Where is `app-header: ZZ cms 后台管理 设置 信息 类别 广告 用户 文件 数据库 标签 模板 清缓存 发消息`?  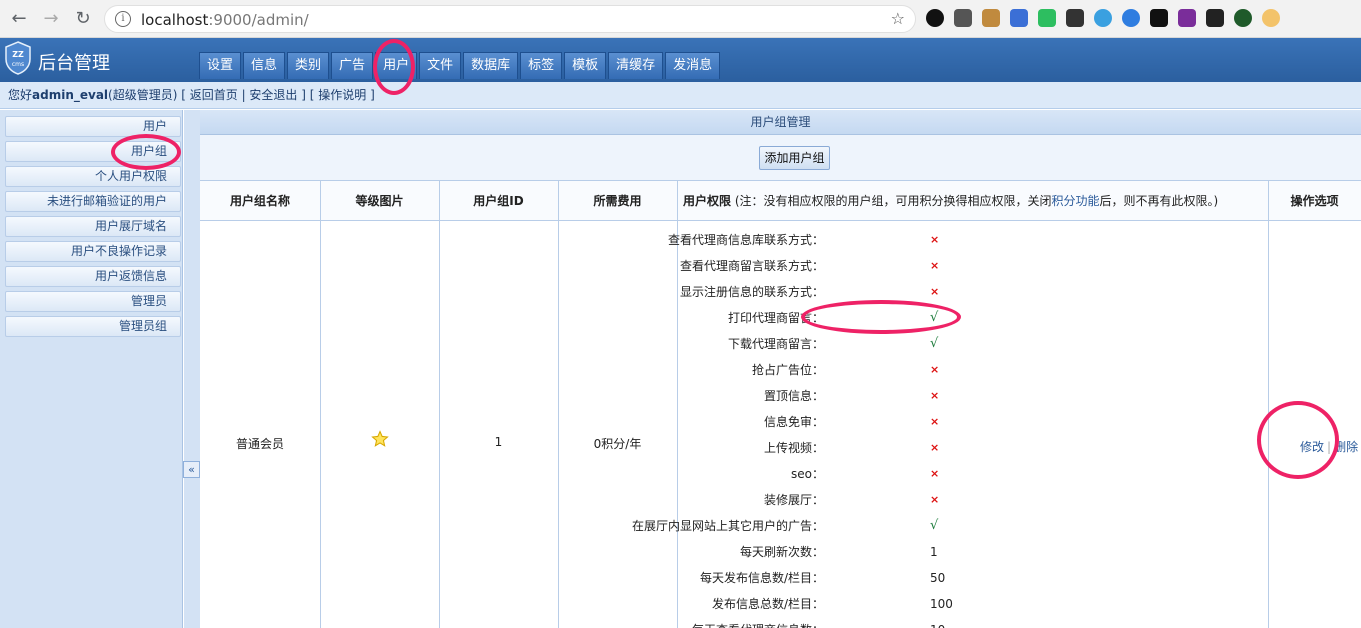
app-header: ZZ cms 后台管理 设置 信息 类别 广告 用户 文件 数据库 标签 模板 清缓存 发消息 is located at coordinates (680, 60).